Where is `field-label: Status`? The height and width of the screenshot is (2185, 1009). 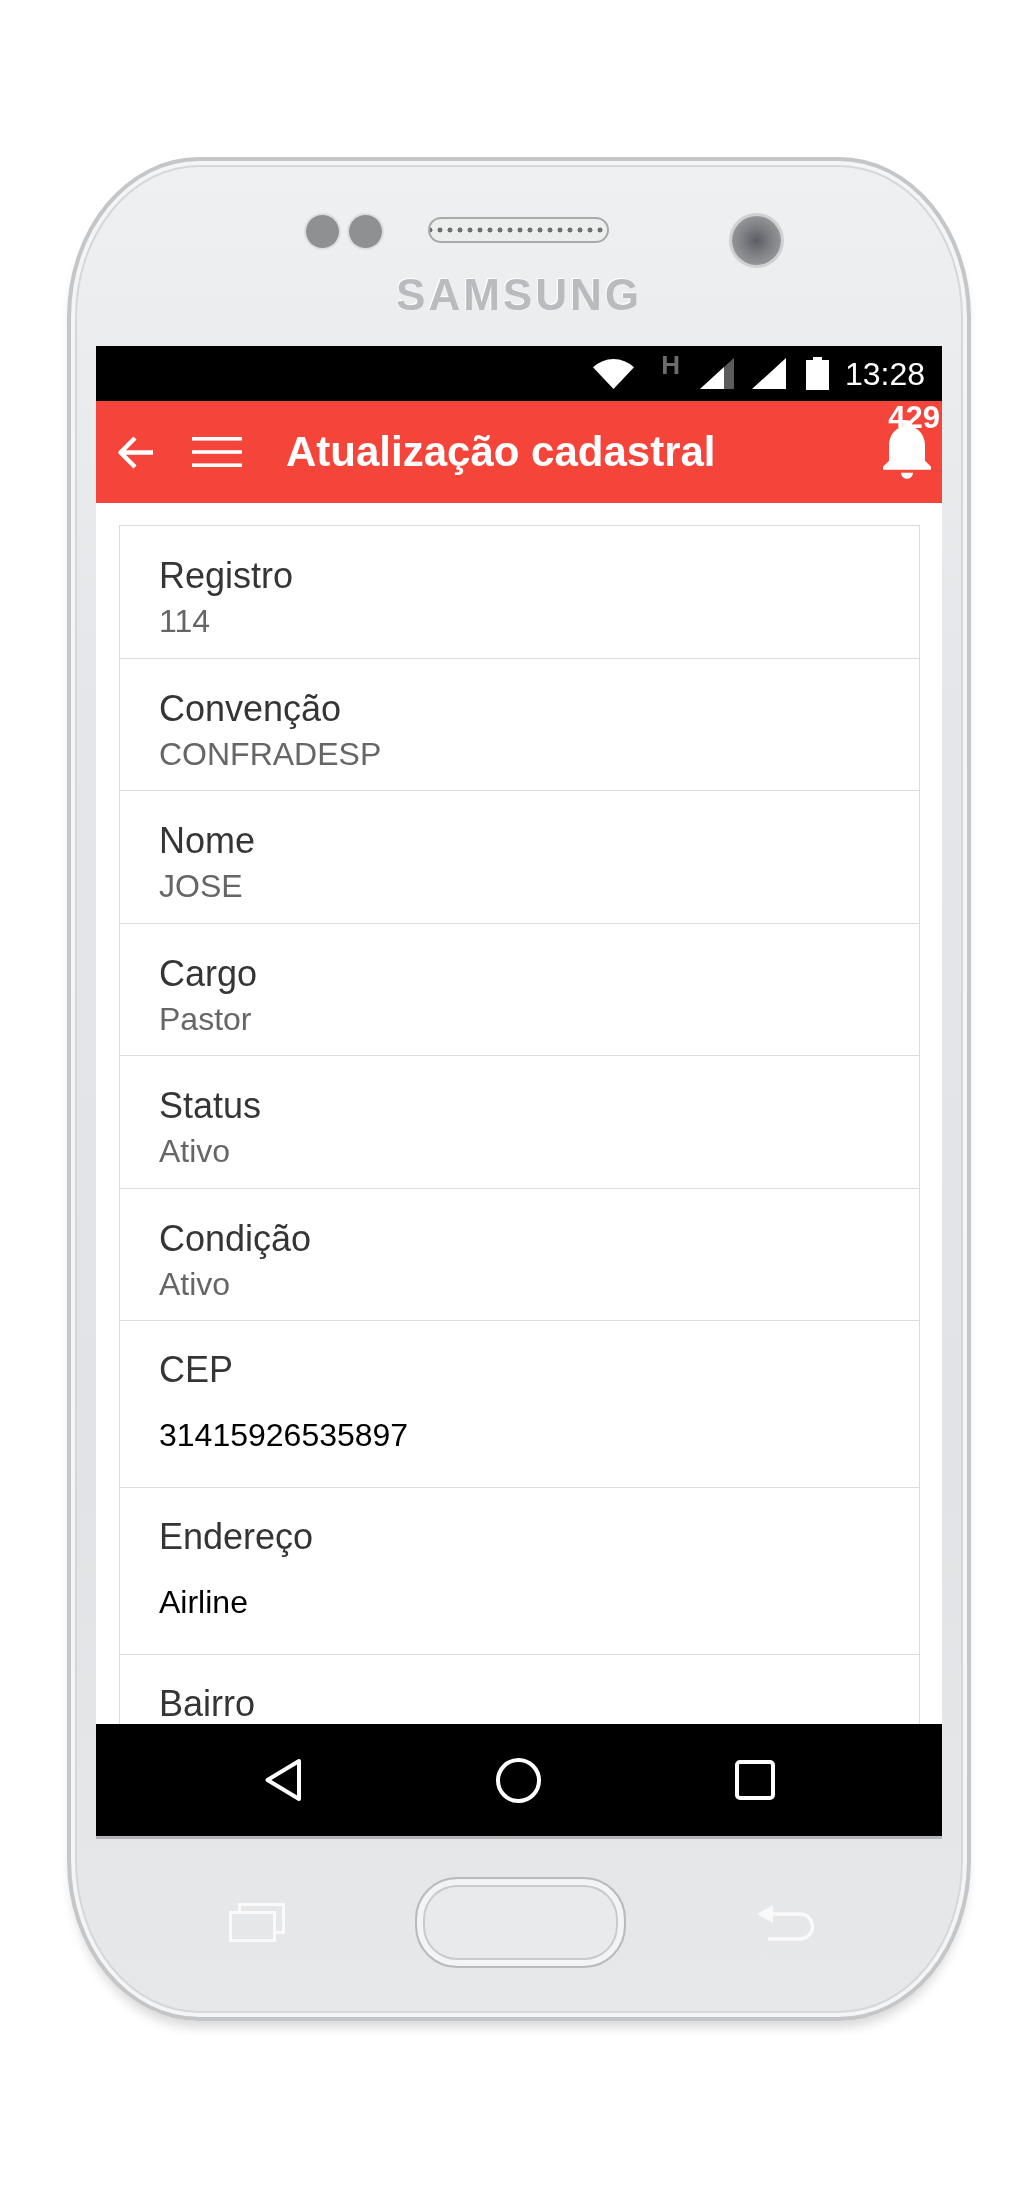
field-label: Status is located at coordinates (211, 1106).